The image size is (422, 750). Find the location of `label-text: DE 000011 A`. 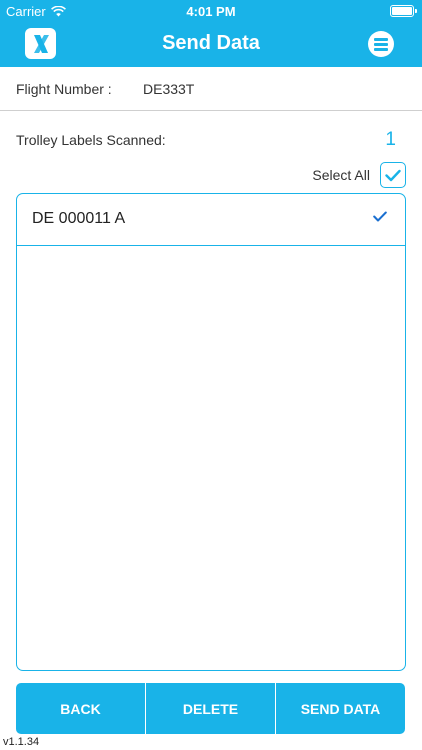

label-text: DE 000011 A is located at coordinates (79, 218).